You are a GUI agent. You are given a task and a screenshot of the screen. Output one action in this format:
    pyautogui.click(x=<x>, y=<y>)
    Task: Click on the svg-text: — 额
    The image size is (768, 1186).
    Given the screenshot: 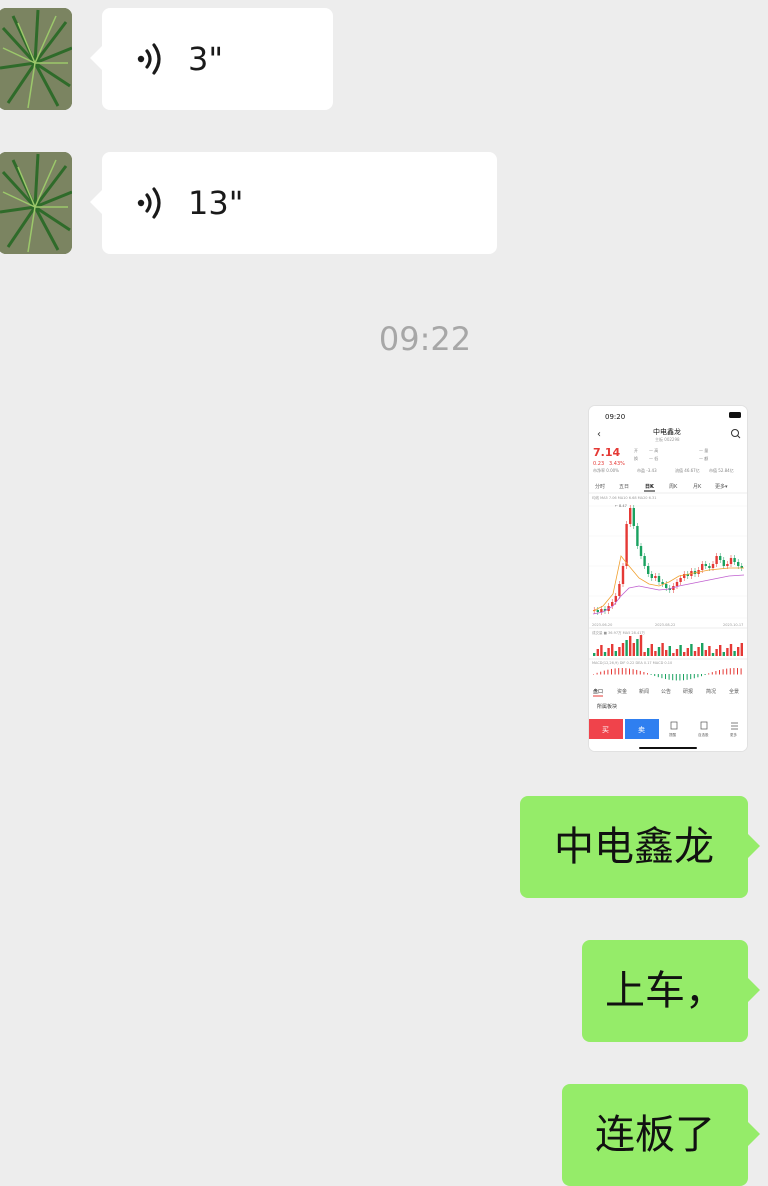 What is the action you would take?
    pyautogui.click(x=703, y=458)
    